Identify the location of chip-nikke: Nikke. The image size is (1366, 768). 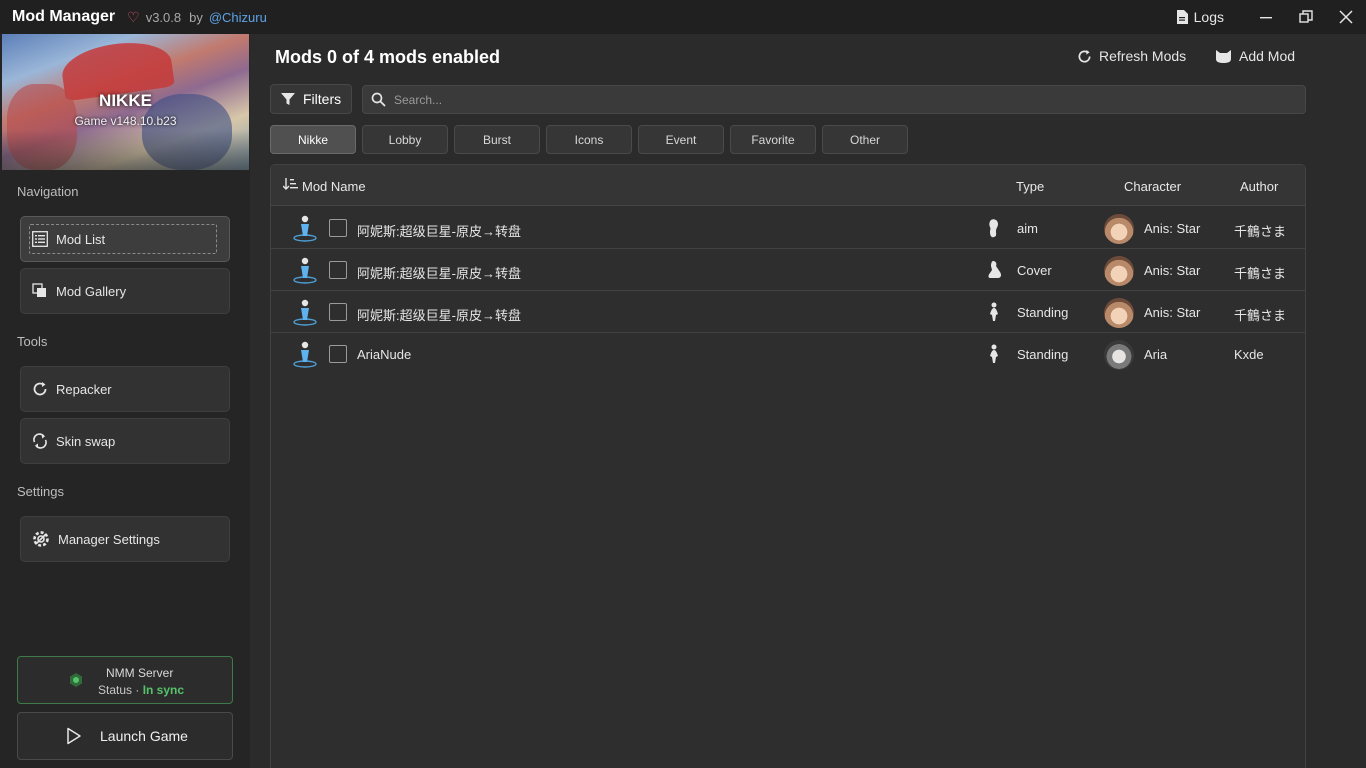
(313, 139).